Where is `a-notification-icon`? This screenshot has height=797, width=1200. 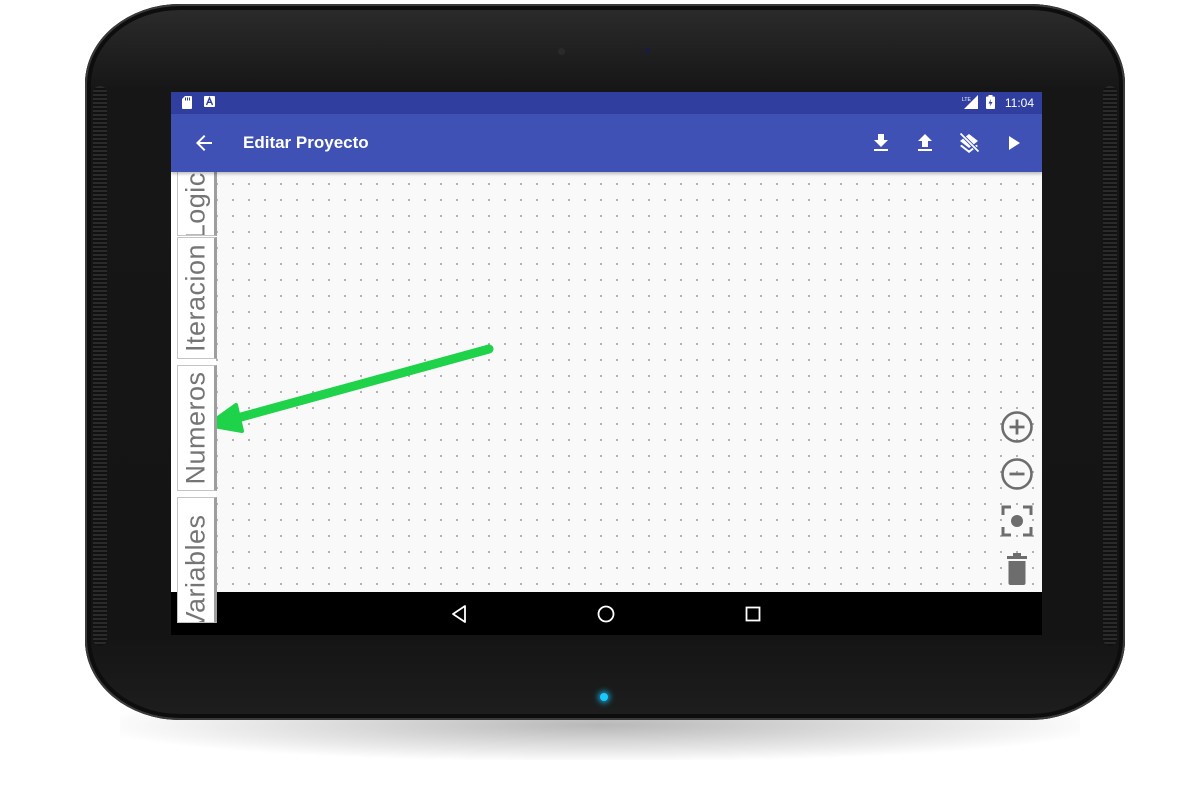 a-notification-icon is located at coordinates (209, 101).